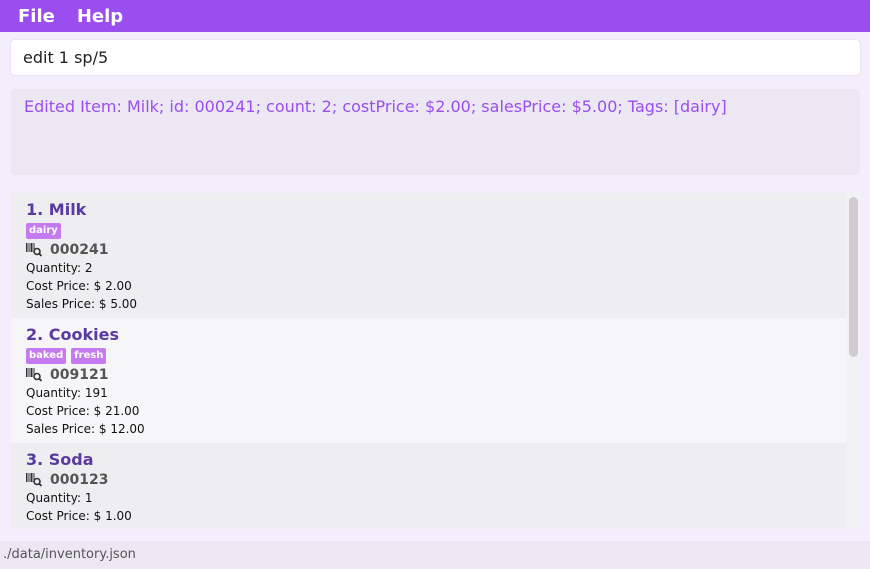 The height and width of the screenshot is (569, 870). I want to click on item-quantity: Quantity: 191, so click(67, 393).